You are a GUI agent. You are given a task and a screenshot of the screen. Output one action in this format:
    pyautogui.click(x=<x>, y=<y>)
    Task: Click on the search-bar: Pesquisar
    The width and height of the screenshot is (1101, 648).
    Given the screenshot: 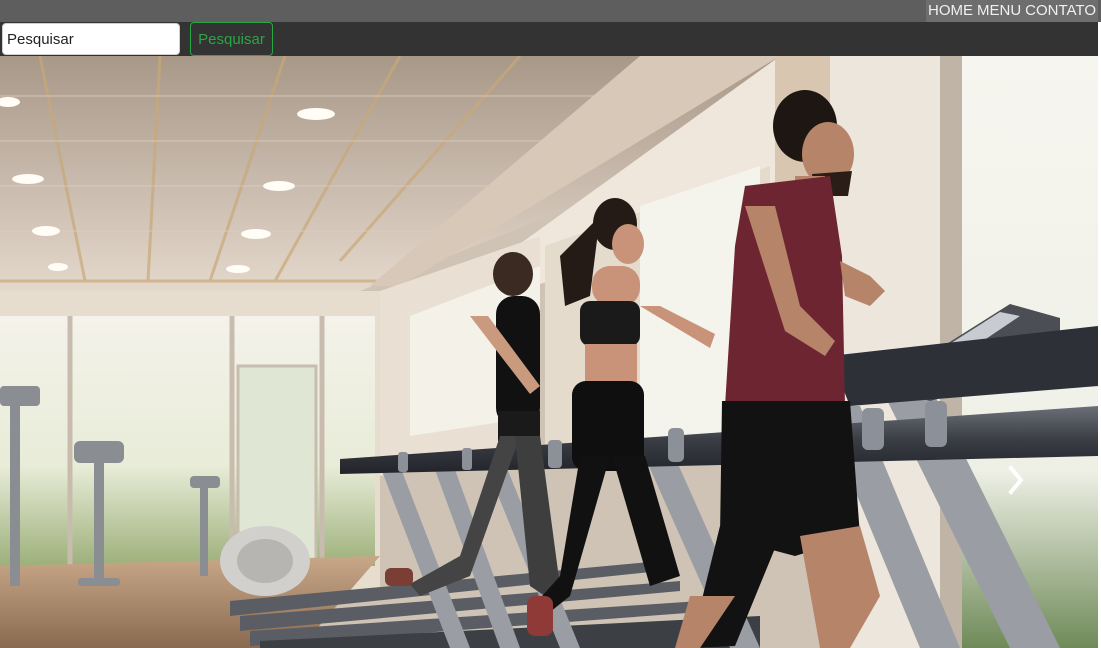 What is the action you would take?
    pyautogui.click(x=549, y=39)
    